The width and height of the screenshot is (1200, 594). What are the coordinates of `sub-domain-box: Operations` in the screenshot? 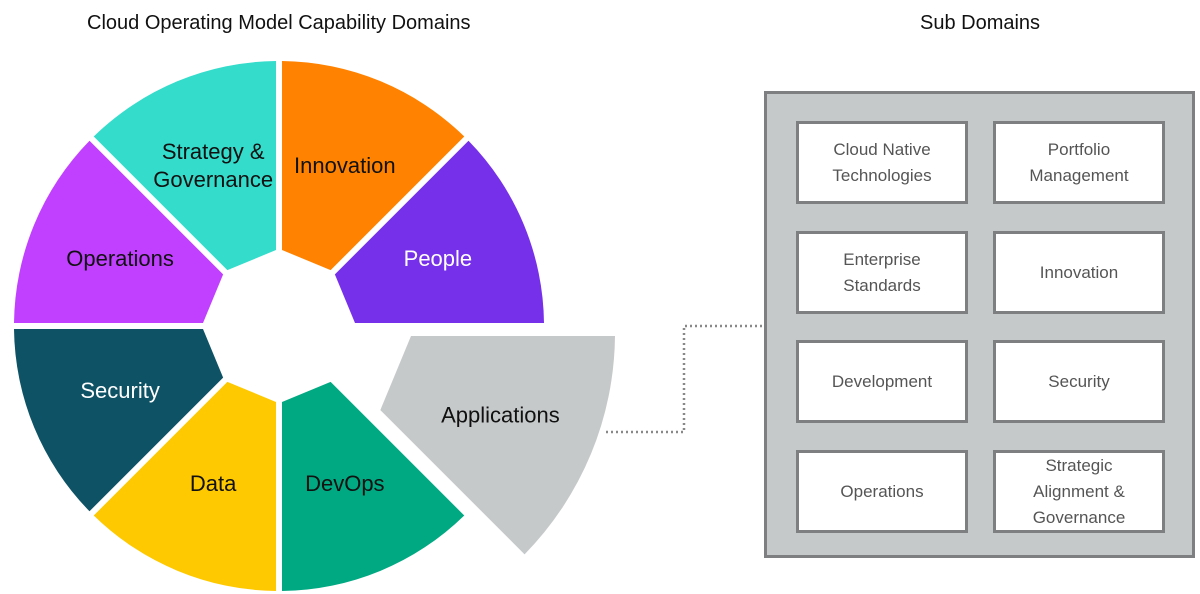 It's located at (882, 491).